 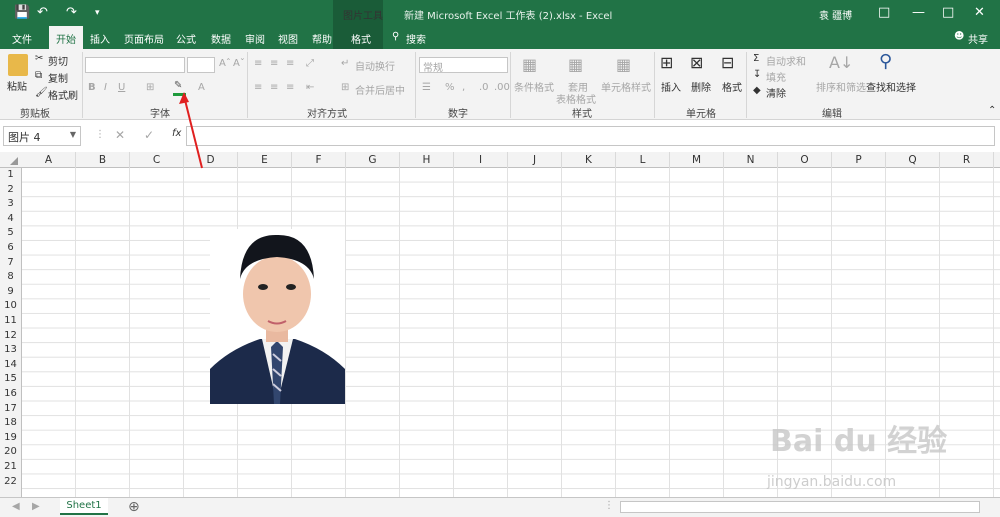 What do you see at coordinates (416, 38) in the screenshot?
I see `search-box: 搜索` at bounding box center [416, 38].